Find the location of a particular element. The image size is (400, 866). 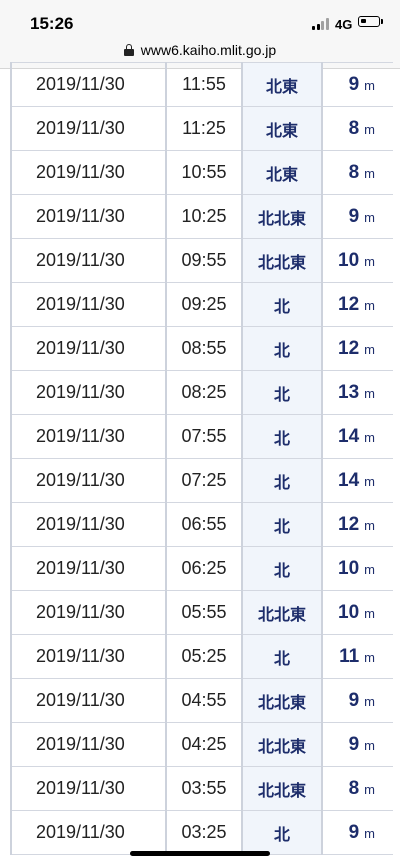

wind-speed-cell: 11 m is located at coordinates (357, 656).